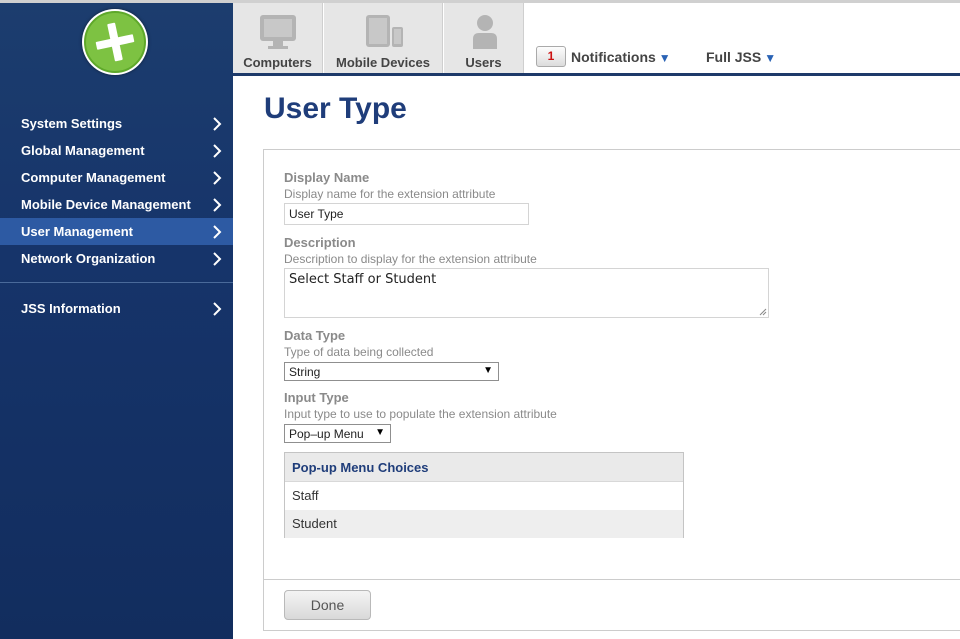  I want to click on list-item: Staff, so click(484, 496).